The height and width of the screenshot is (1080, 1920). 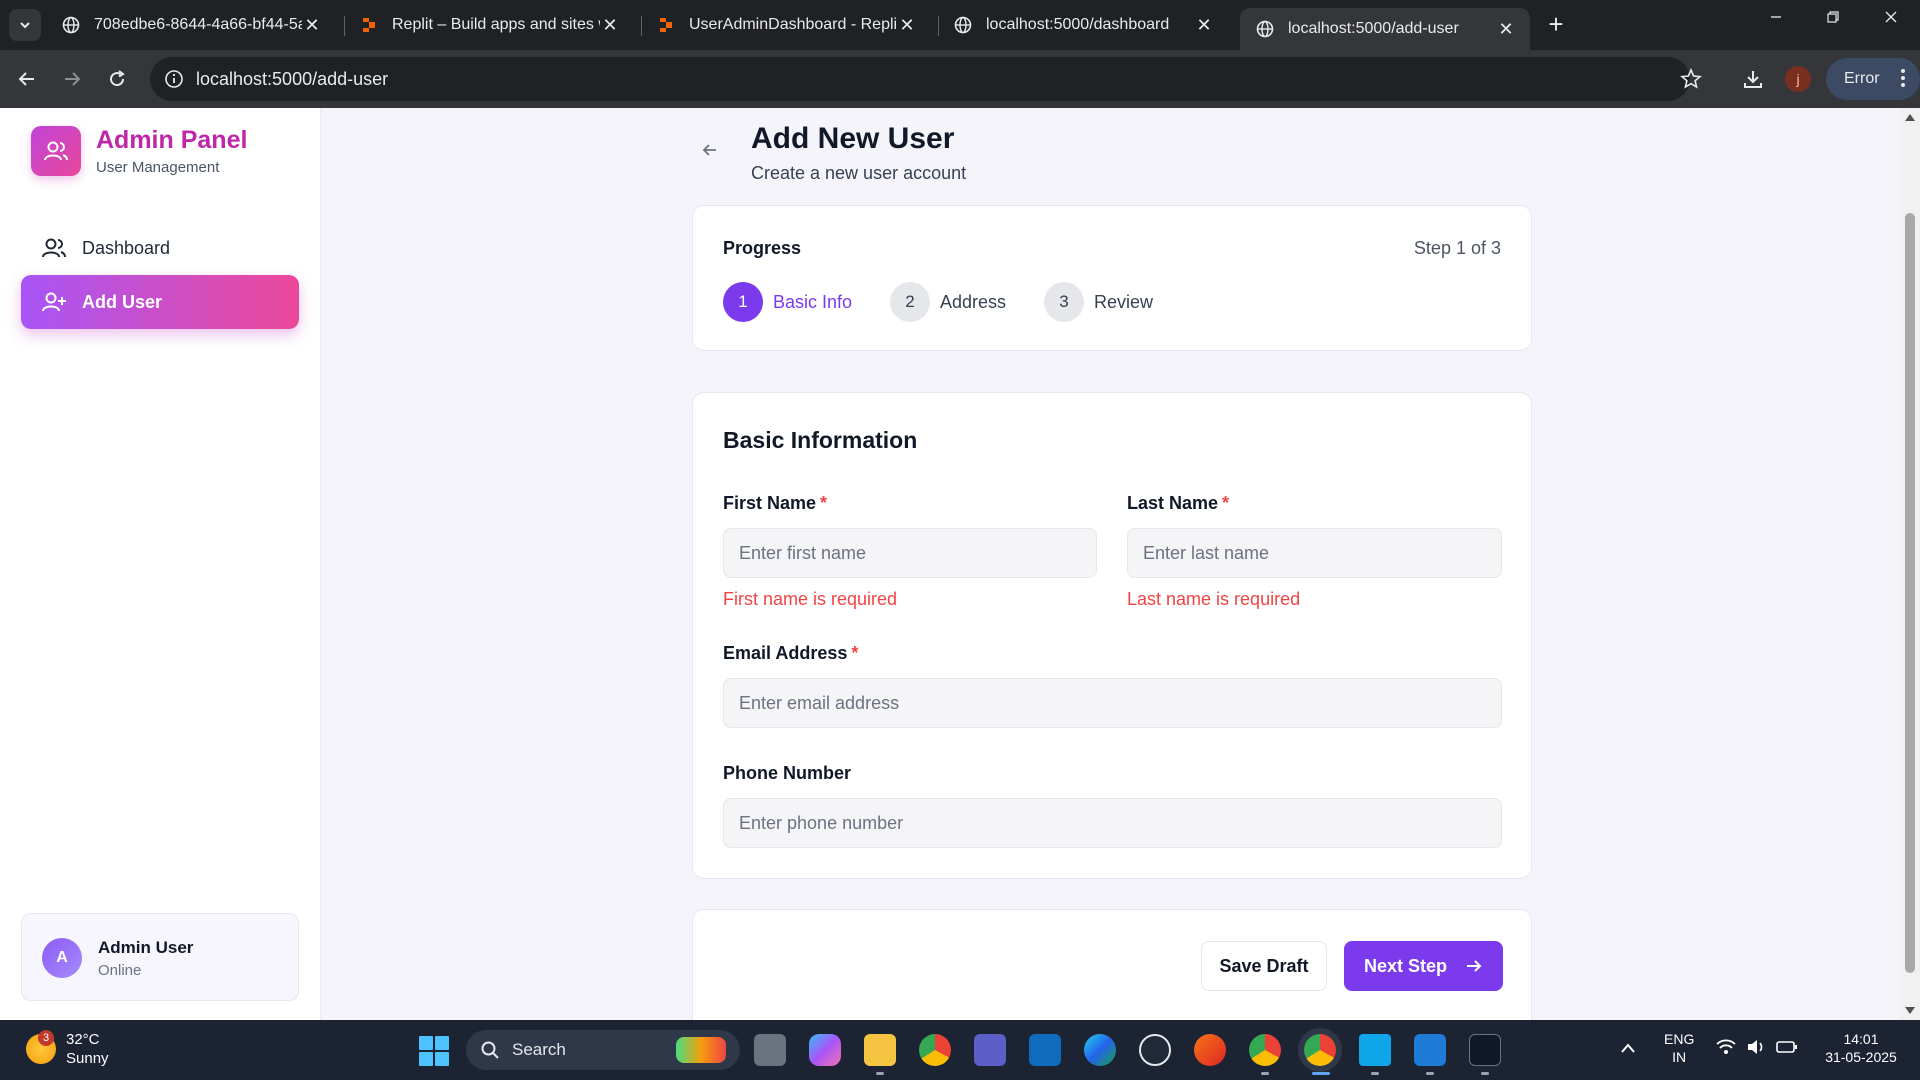 What do you see at coordinates (701, 1050) in the screenshot?
I see `search-highlight-icon` at bounding box center [701, 1050].